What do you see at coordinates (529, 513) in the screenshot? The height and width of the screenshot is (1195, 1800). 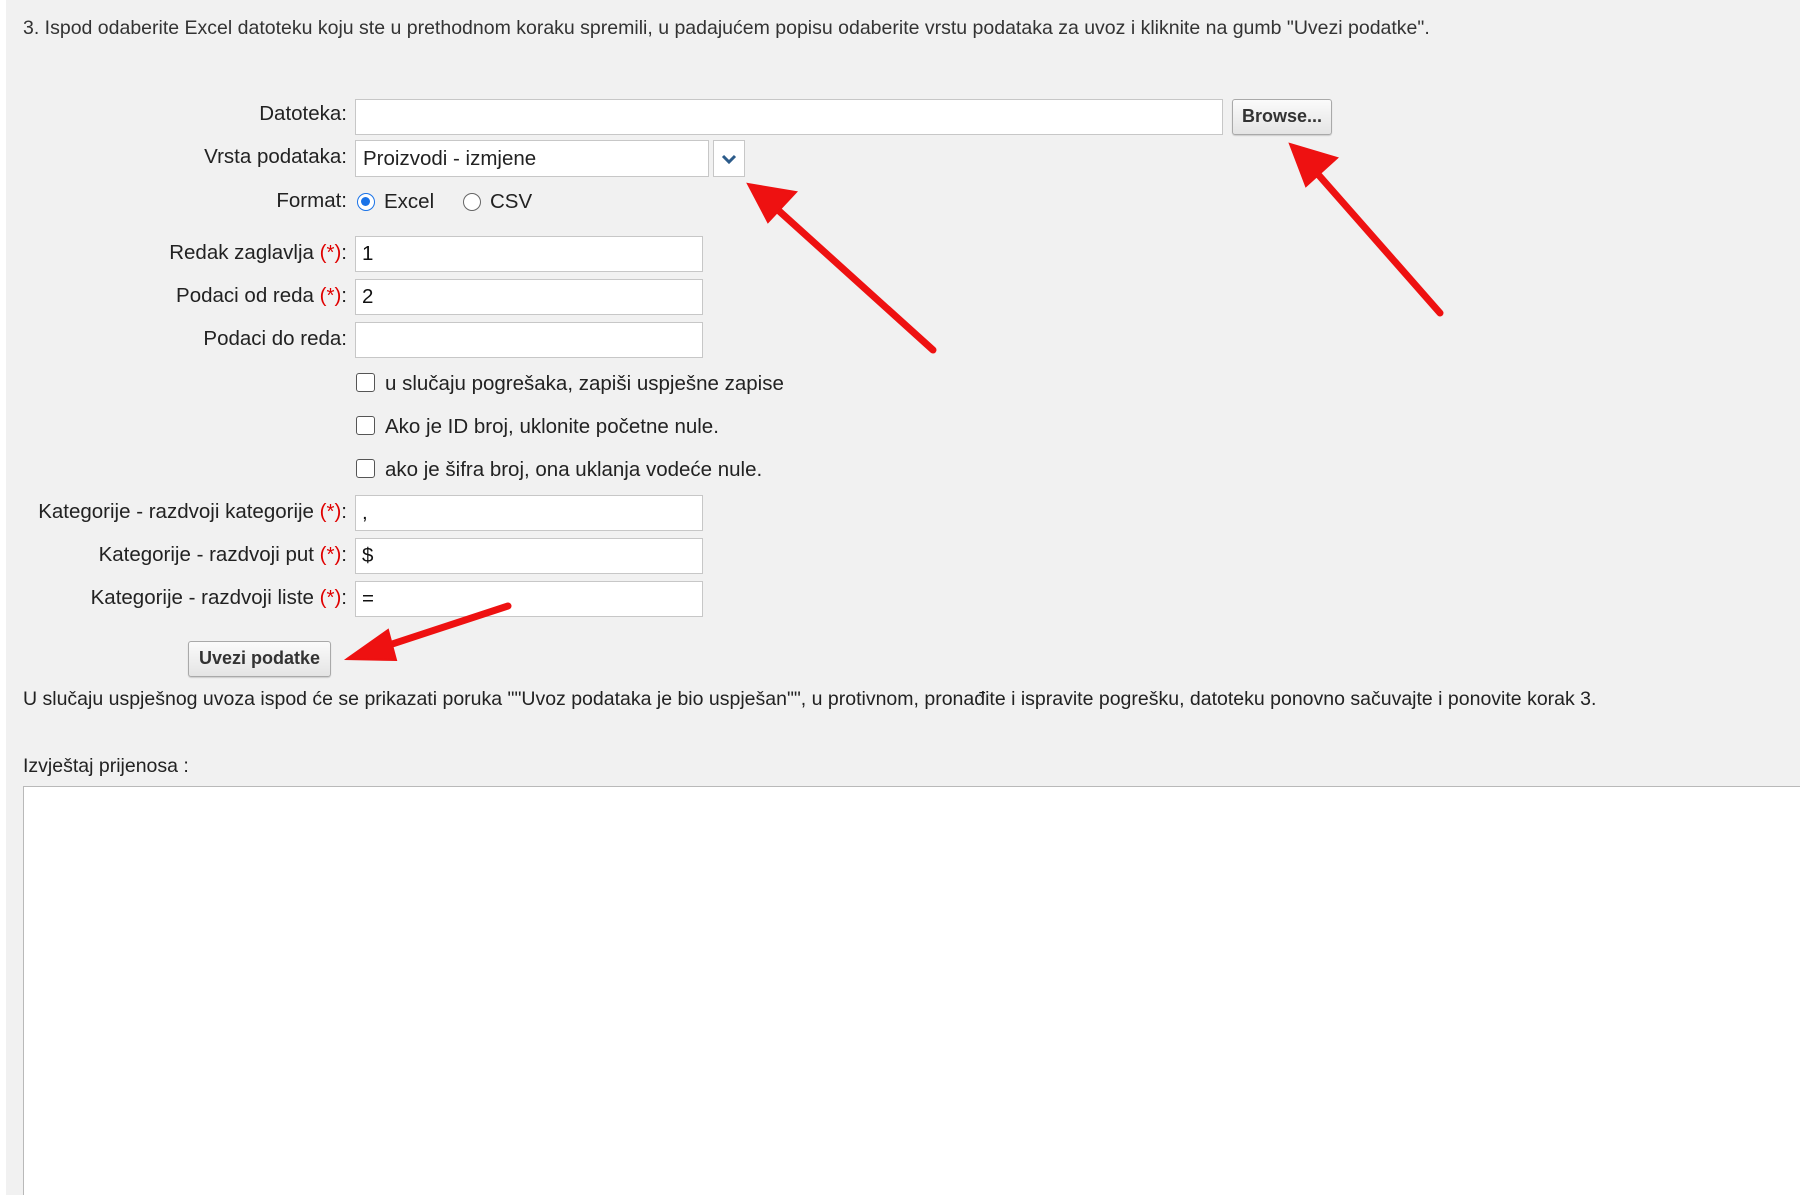 I see `cat-split-input` at bounding box center [529, 513].